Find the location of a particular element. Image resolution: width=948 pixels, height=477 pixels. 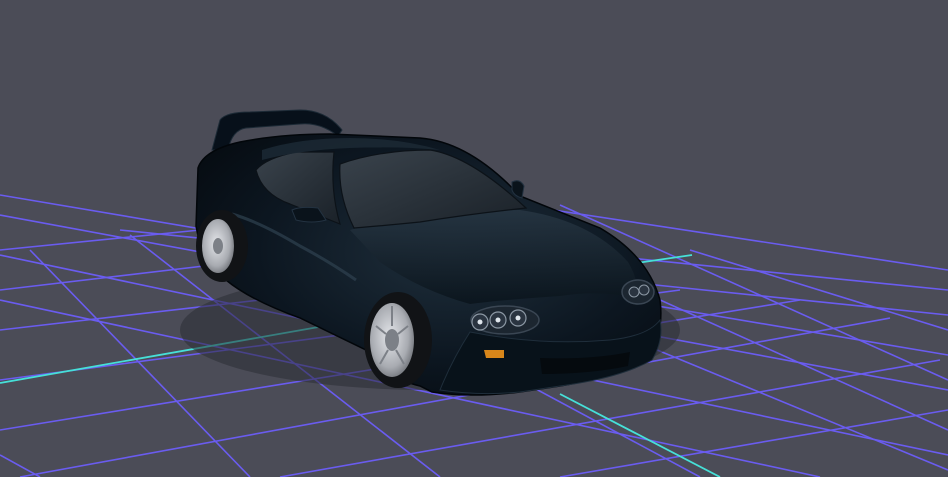

front-indicator is located at coordinates (494, 354).